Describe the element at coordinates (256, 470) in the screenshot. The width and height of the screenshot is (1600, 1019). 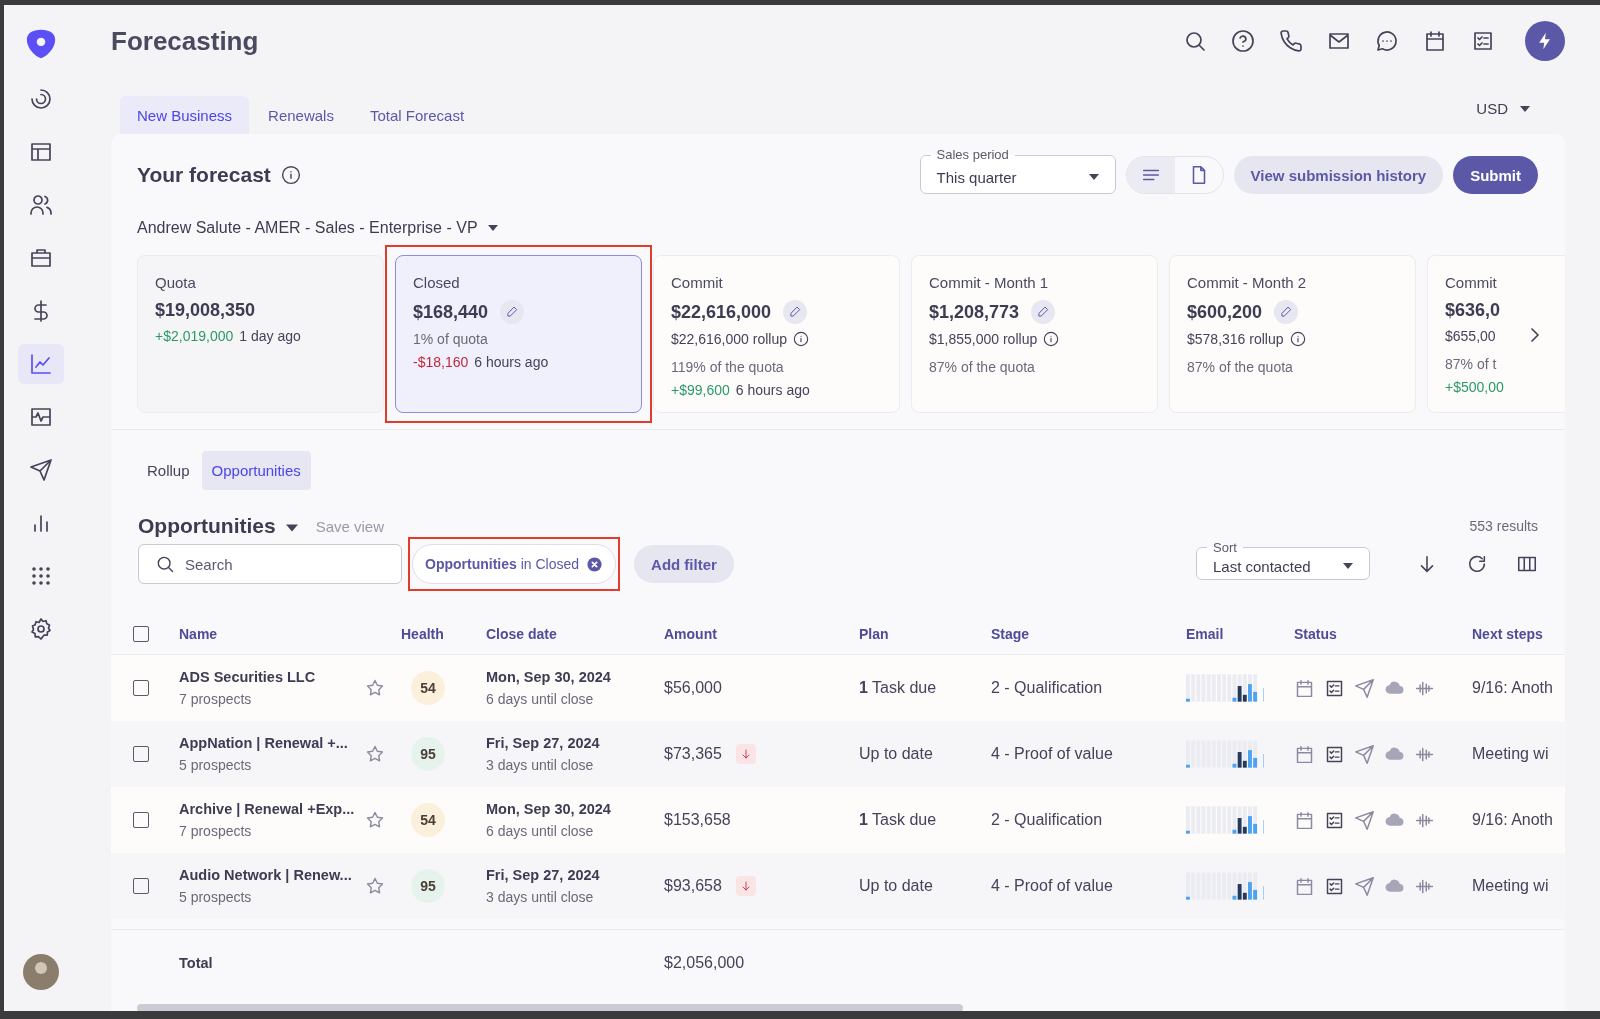
I see `tab: Opportunities` at that location.